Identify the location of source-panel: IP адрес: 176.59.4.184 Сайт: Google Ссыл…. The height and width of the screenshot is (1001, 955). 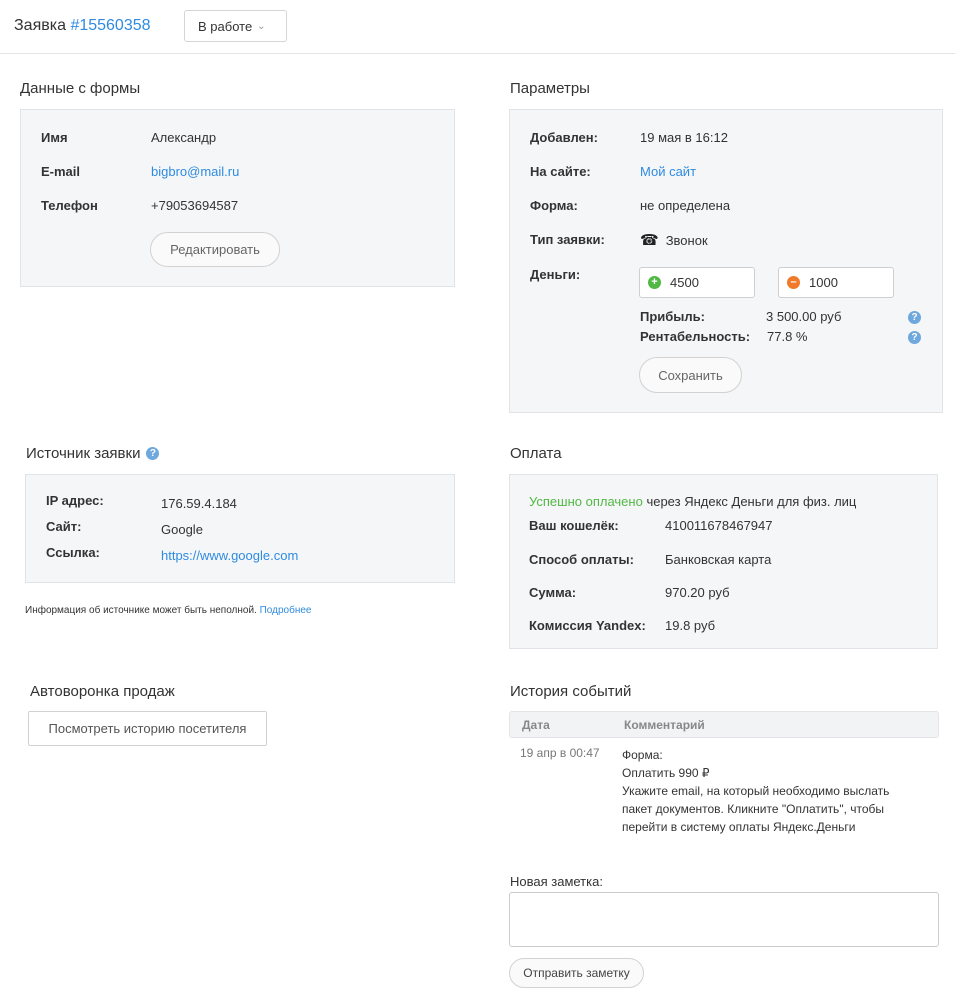
(240, 528).